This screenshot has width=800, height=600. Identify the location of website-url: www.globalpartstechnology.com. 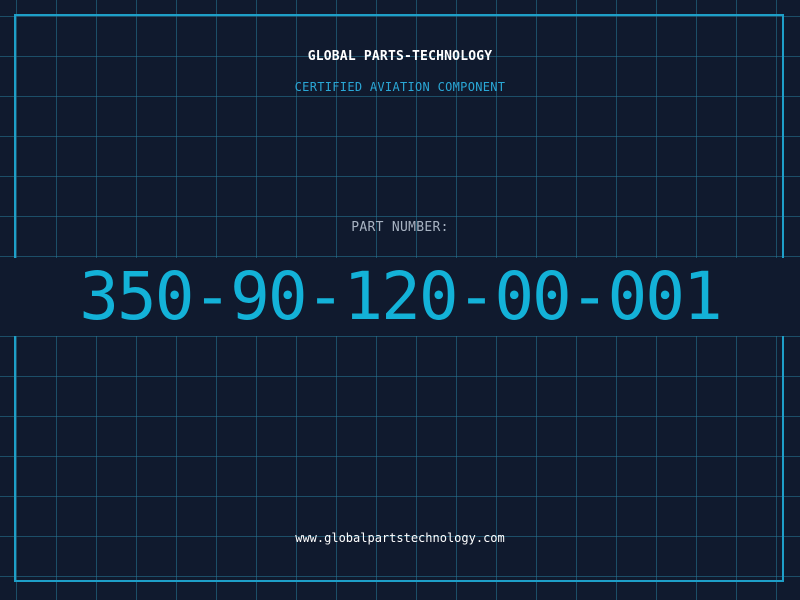
(400, 538).